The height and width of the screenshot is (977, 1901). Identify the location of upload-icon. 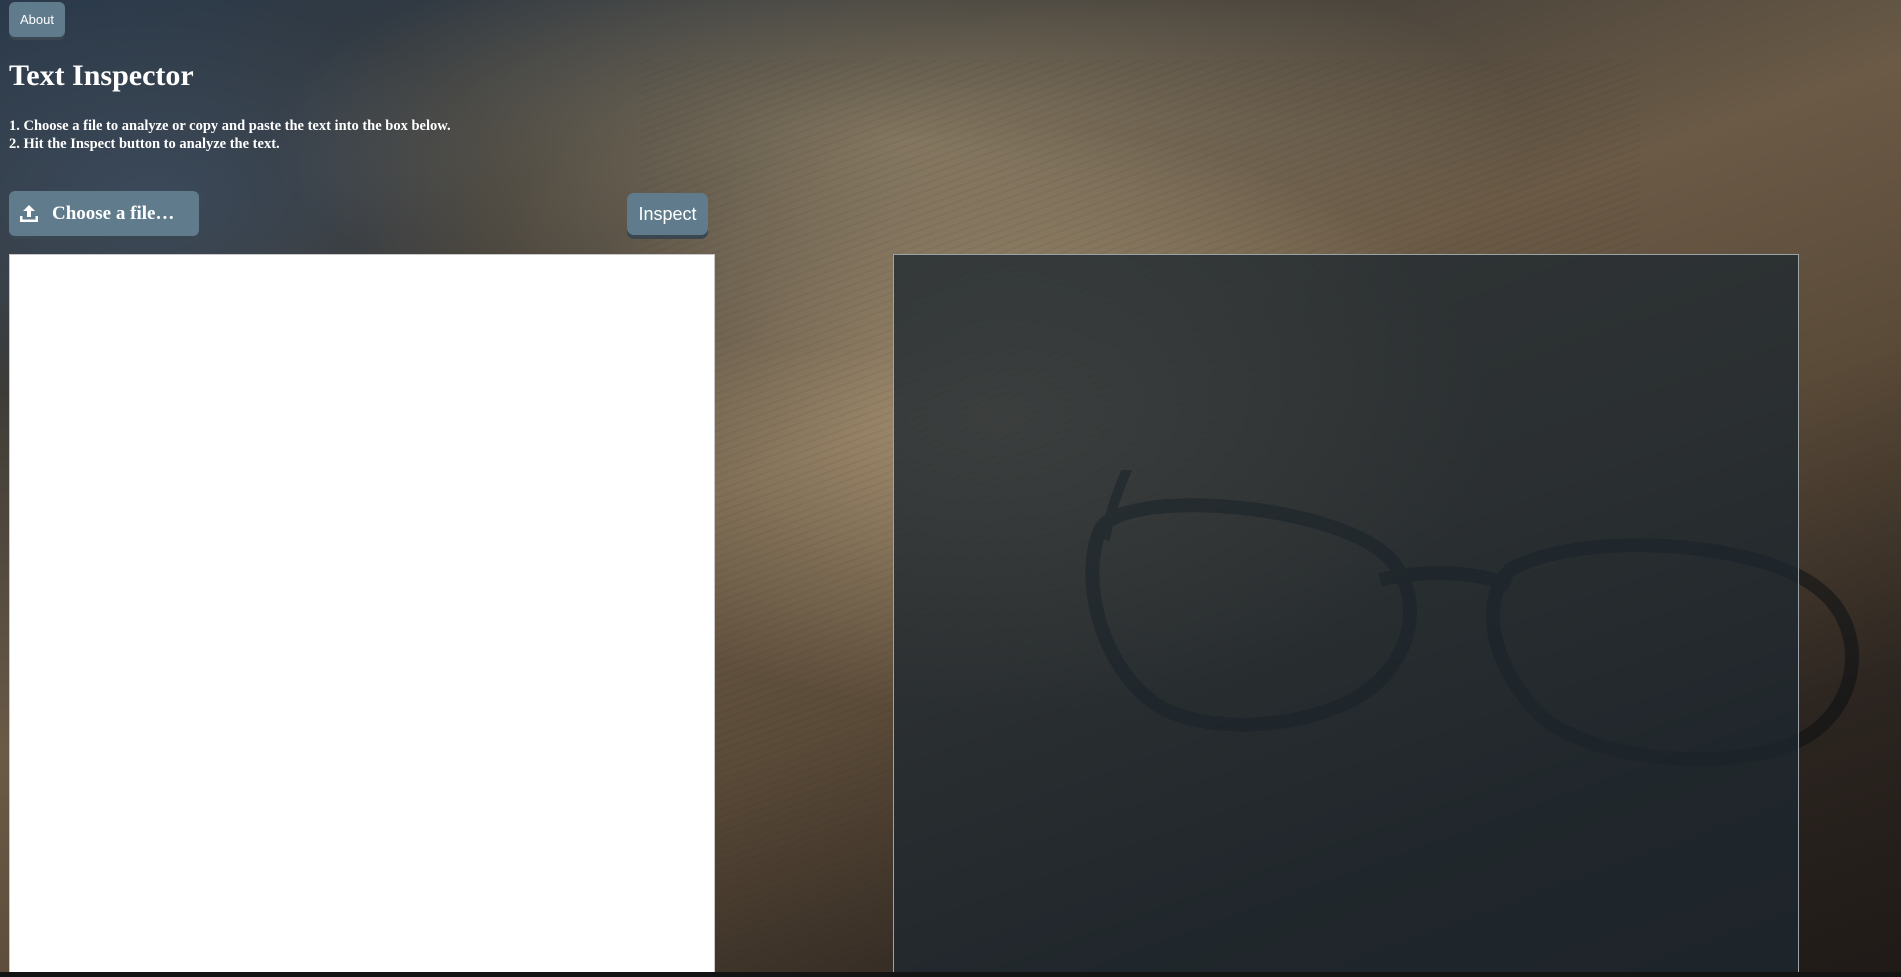
(29, 213).